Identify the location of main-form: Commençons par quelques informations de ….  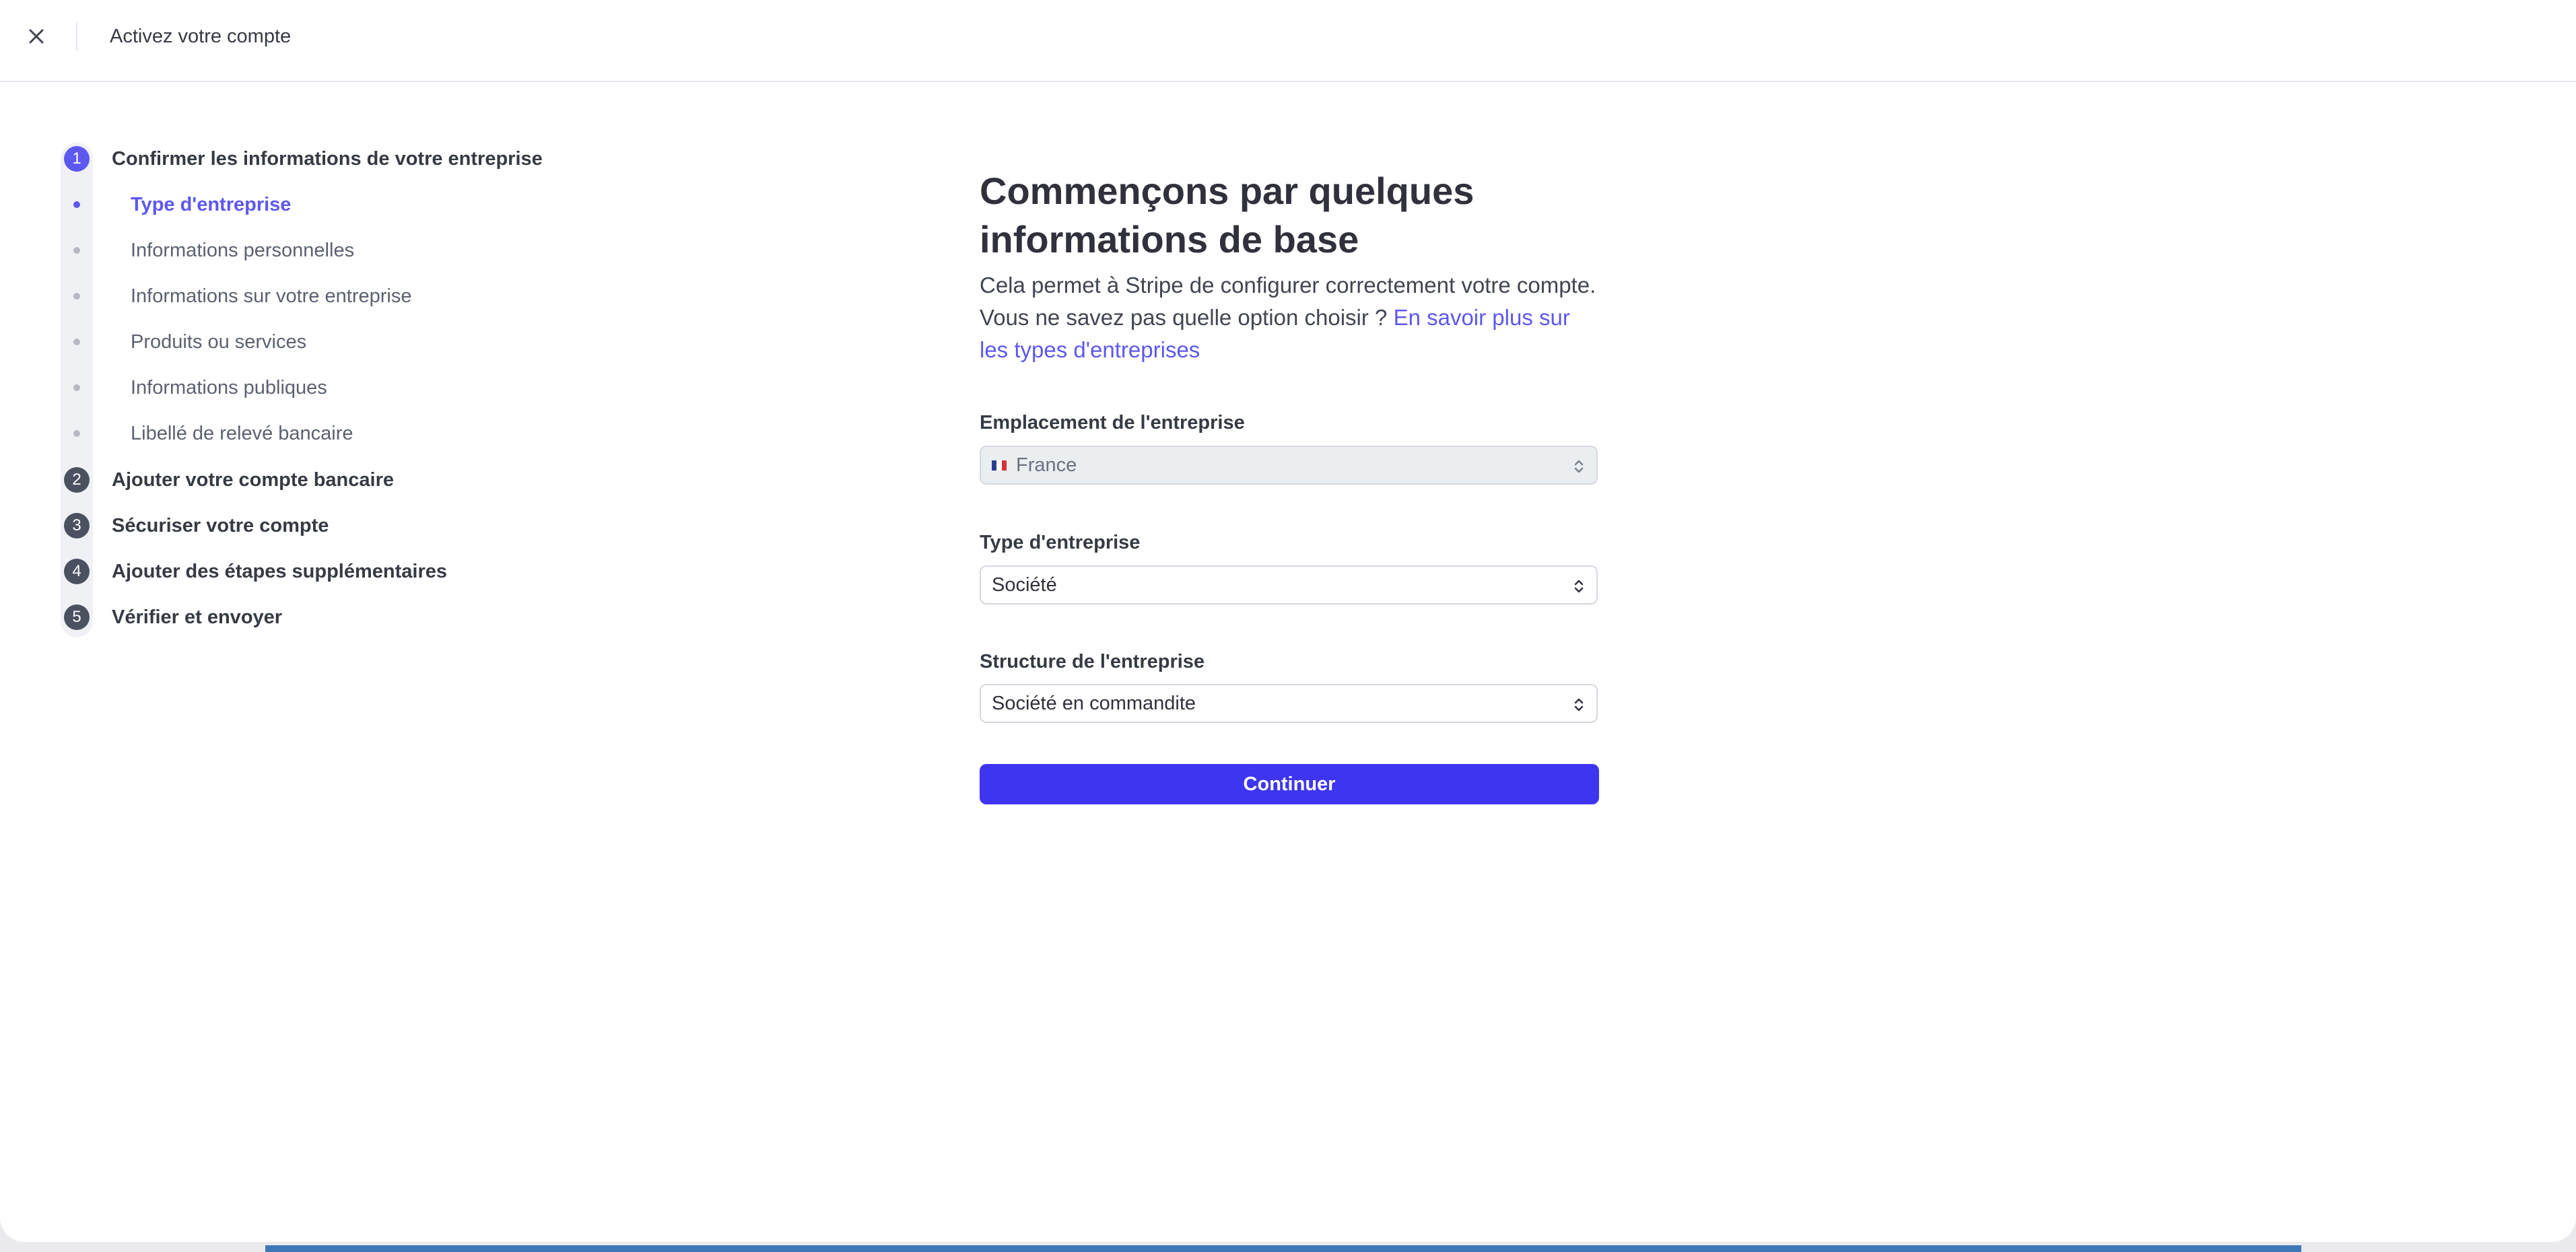
(1289, 485).